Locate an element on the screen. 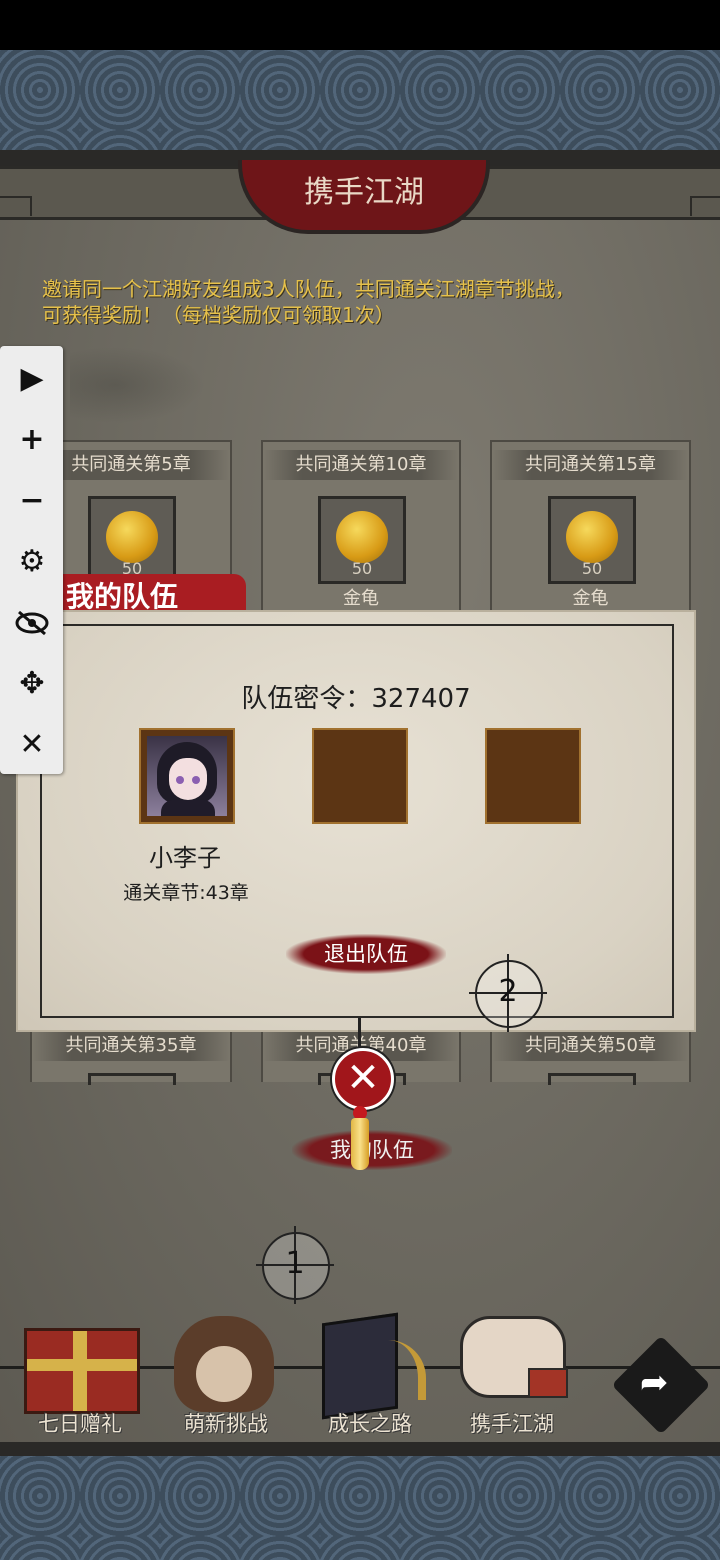 The image size is (720, 1560). character-icon is located at coordinates (224, 1364).